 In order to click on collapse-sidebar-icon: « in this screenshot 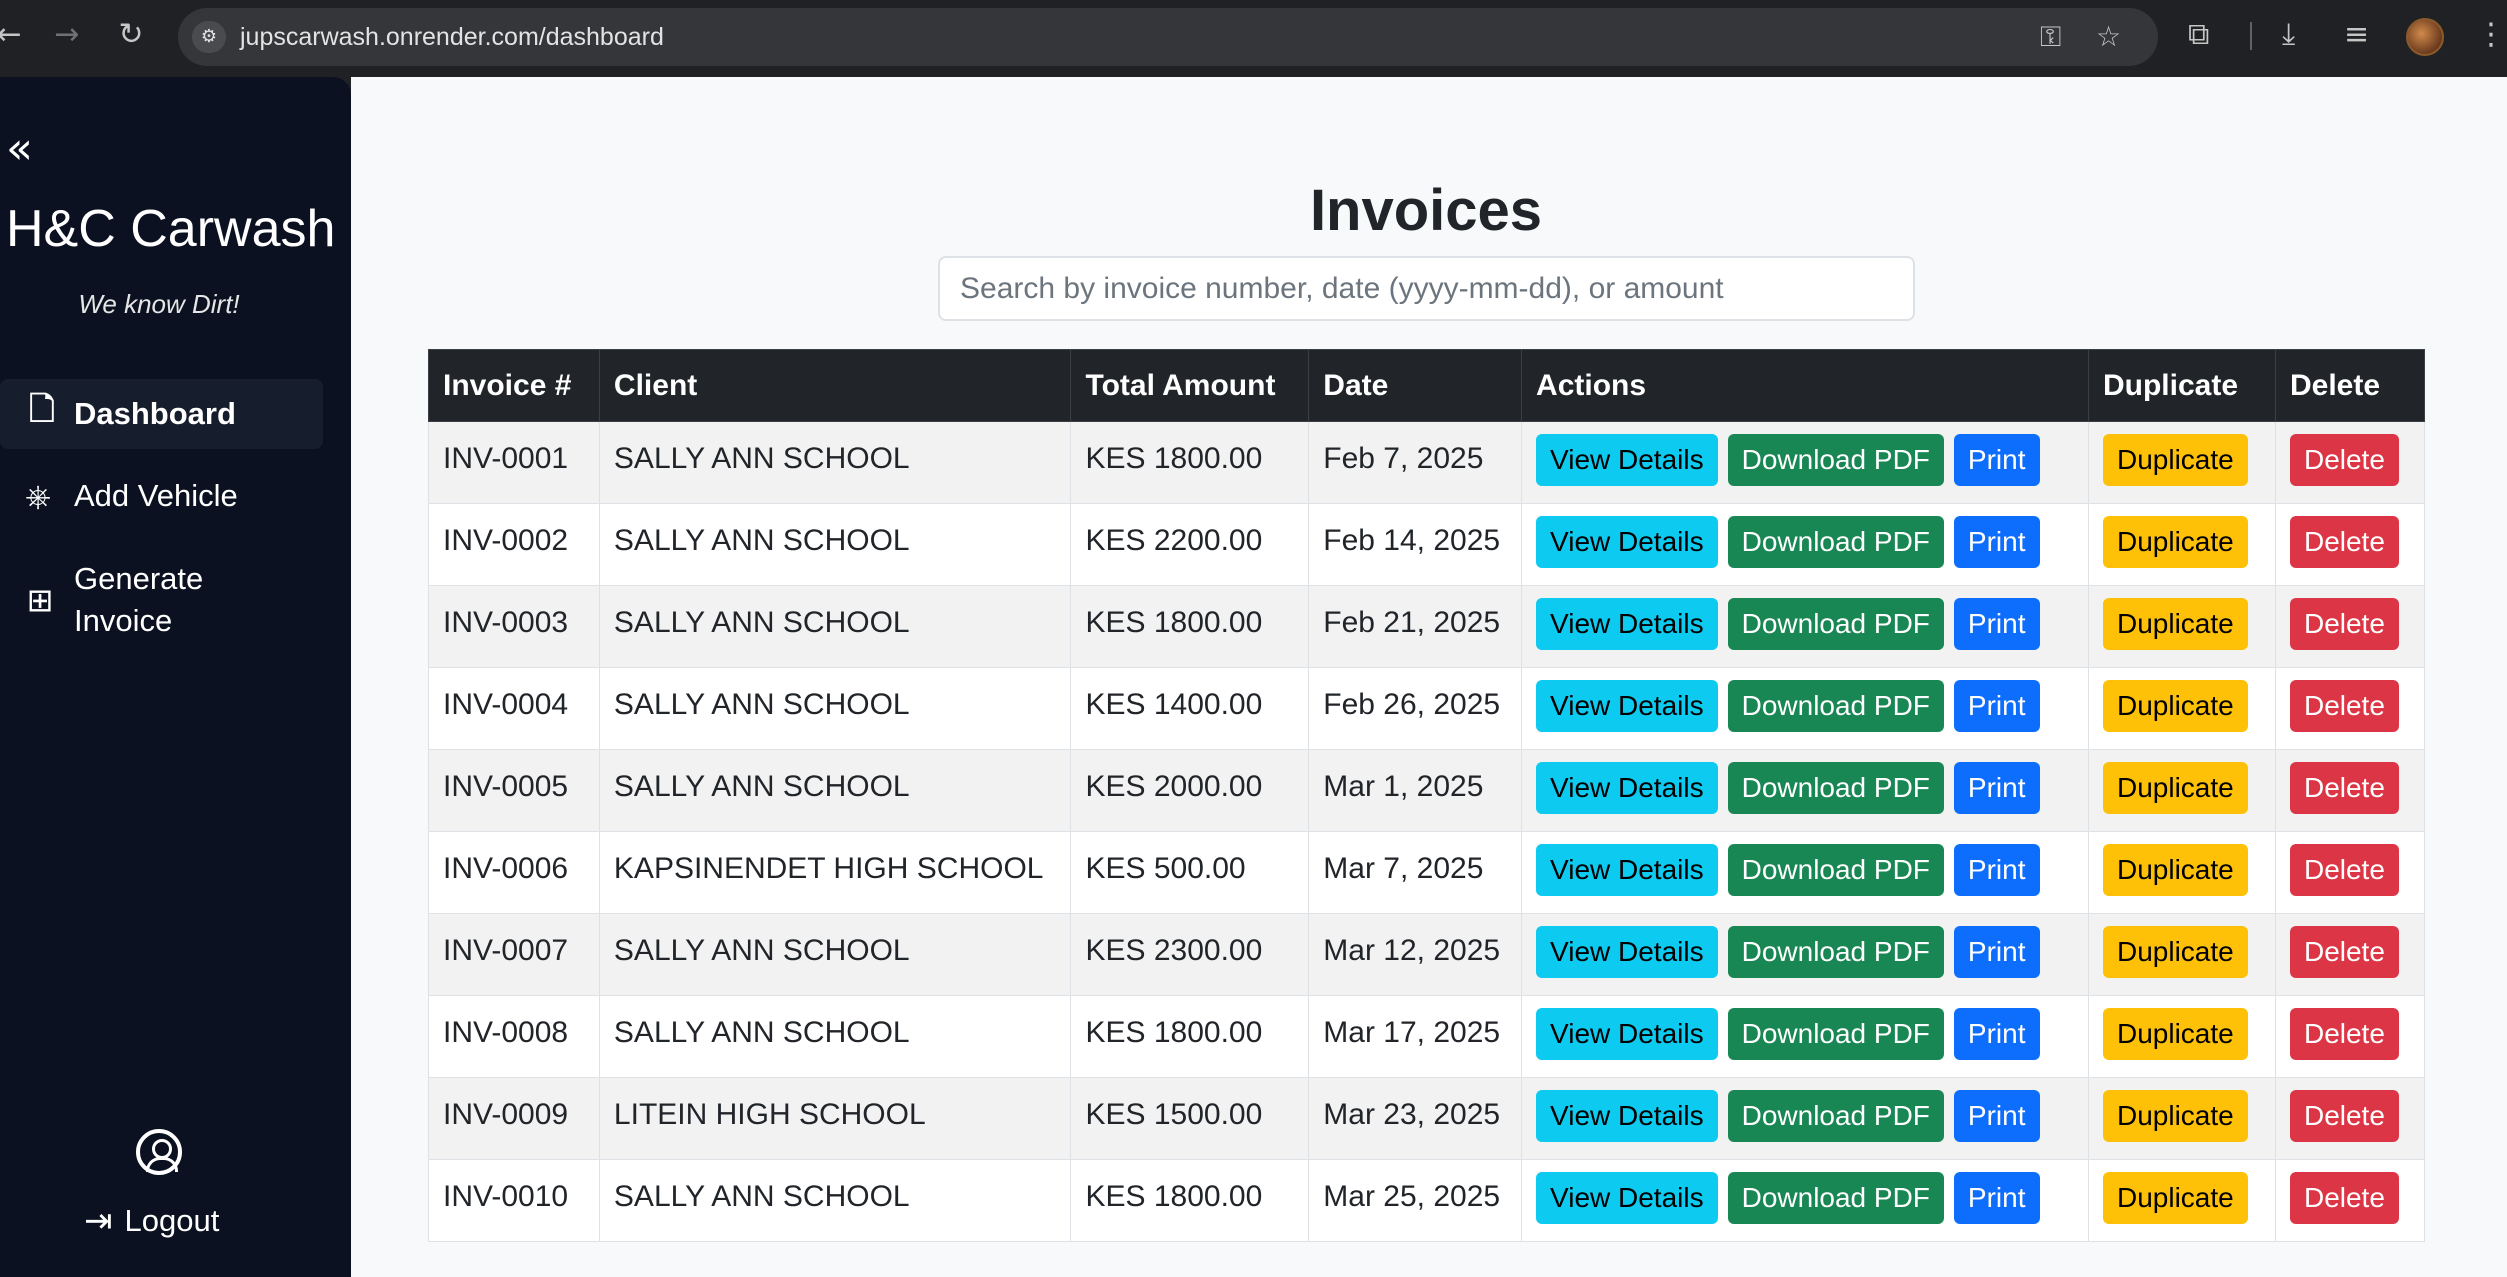, I will do `click(19, 149)`.